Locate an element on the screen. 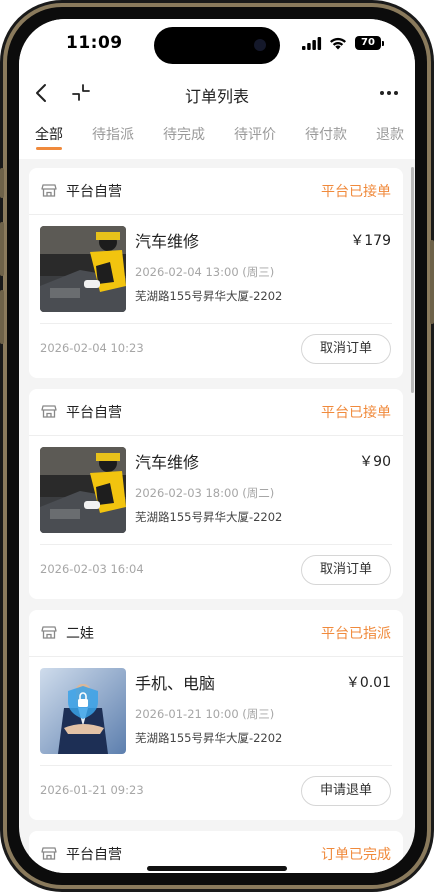 The height and width of the screenshot is (892, 434). status-bar: 11:09 70 is located at coordinates (217, 45).